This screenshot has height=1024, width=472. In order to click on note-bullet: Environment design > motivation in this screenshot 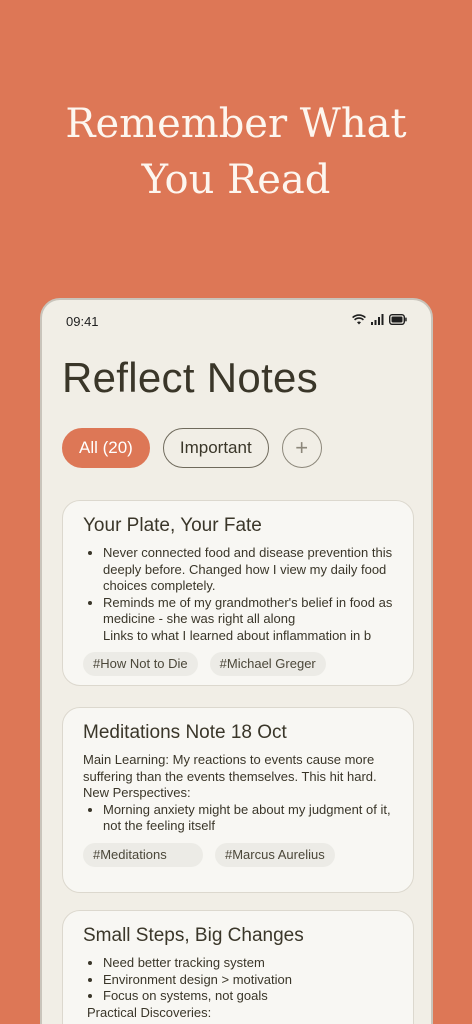, I will do `click(248, 980)`.